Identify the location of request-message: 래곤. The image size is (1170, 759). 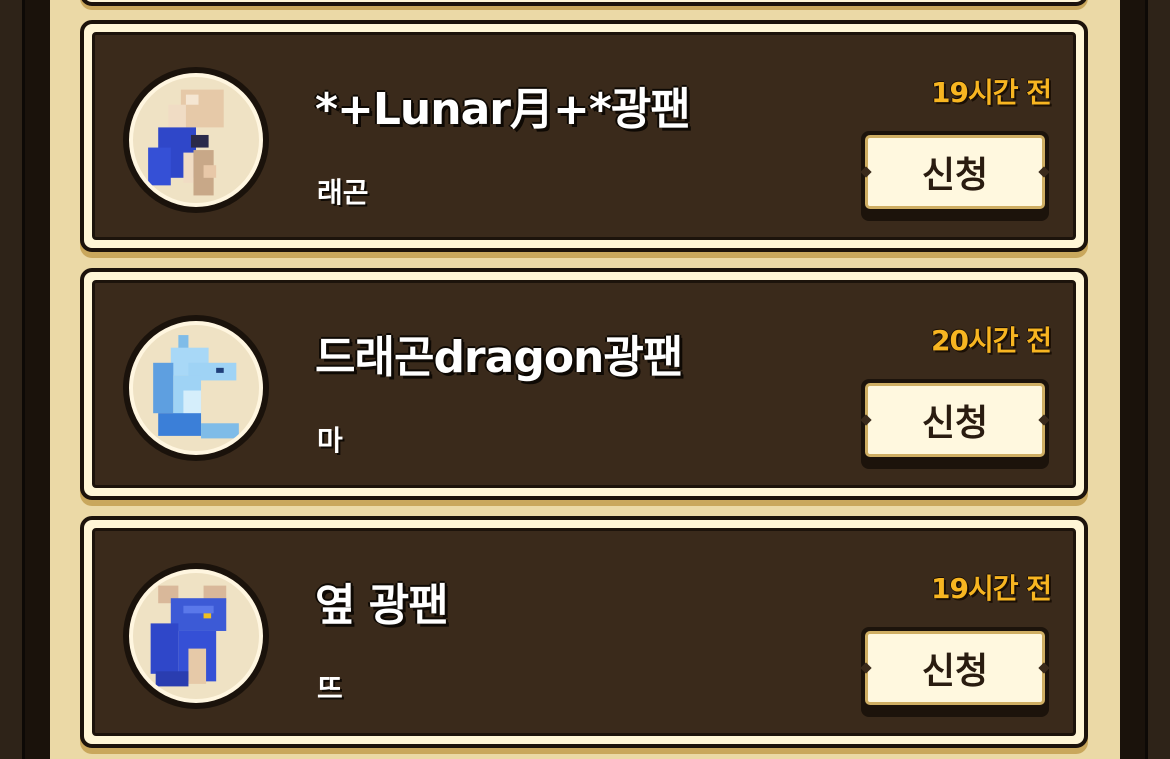
(343, 192).